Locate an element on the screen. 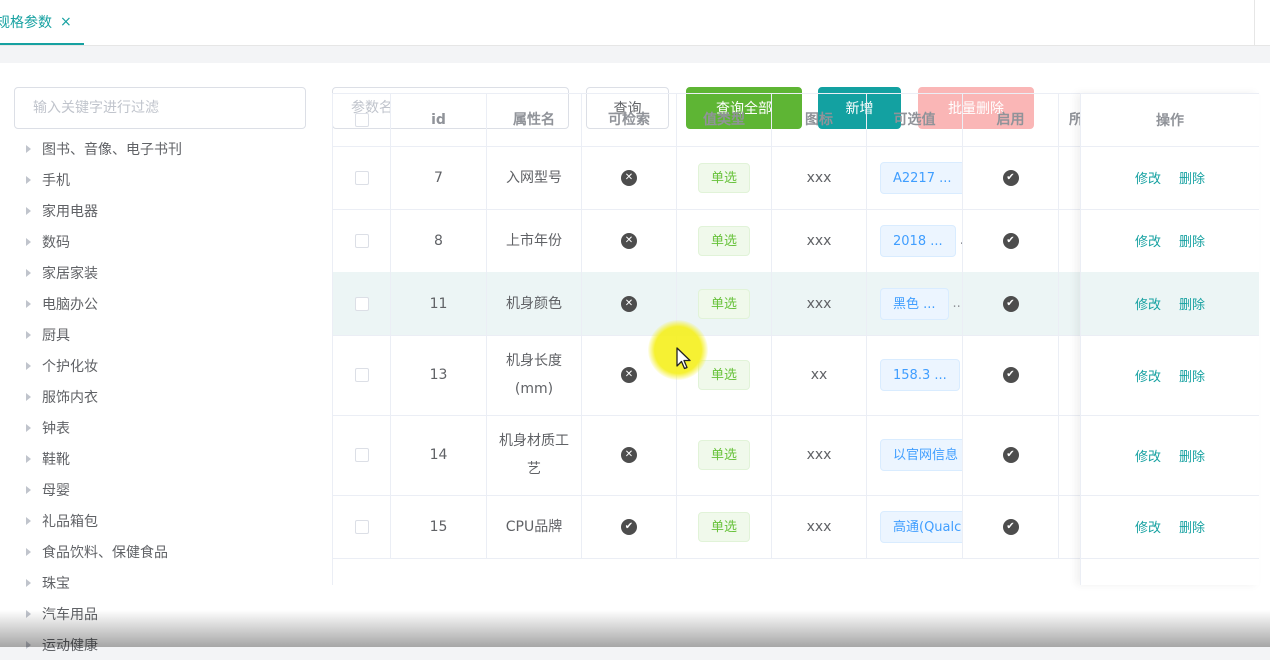 This screenshot has width=1270, height=660. tab-spec-params: 规格参数 × is located at coordinates (42, 22).